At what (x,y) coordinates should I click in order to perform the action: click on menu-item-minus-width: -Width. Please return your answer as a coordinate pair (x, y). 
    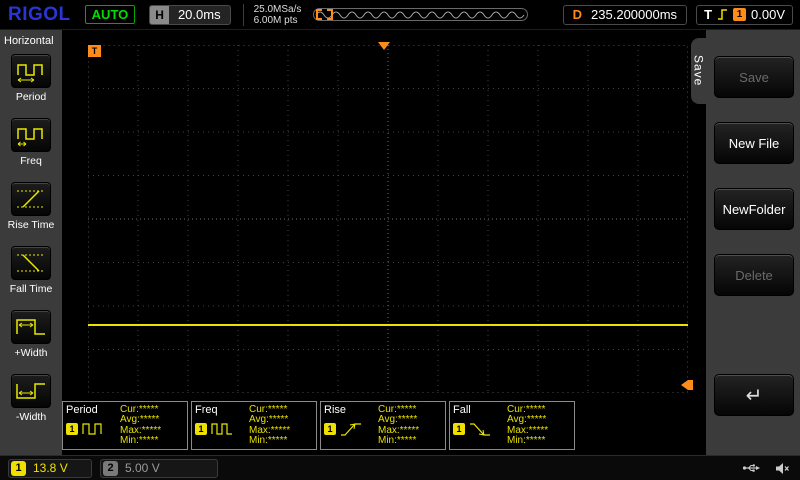
    Looking at the image, I should click on (31, 404).